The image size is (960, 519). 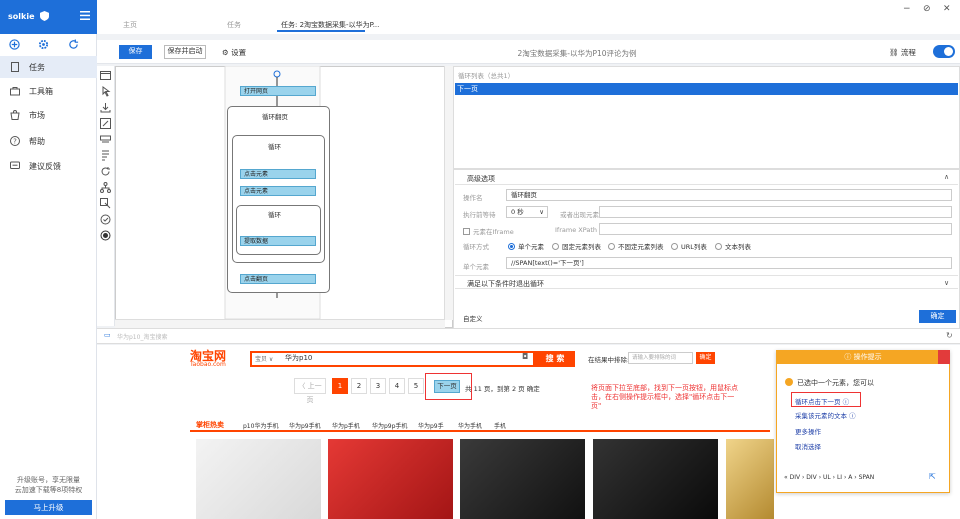 What do you see at coordinates (825, 415) in the screenshot?
I see `collect-text-option: 采集该元素的文本 ⓘ` at bounding box center [825, 415].